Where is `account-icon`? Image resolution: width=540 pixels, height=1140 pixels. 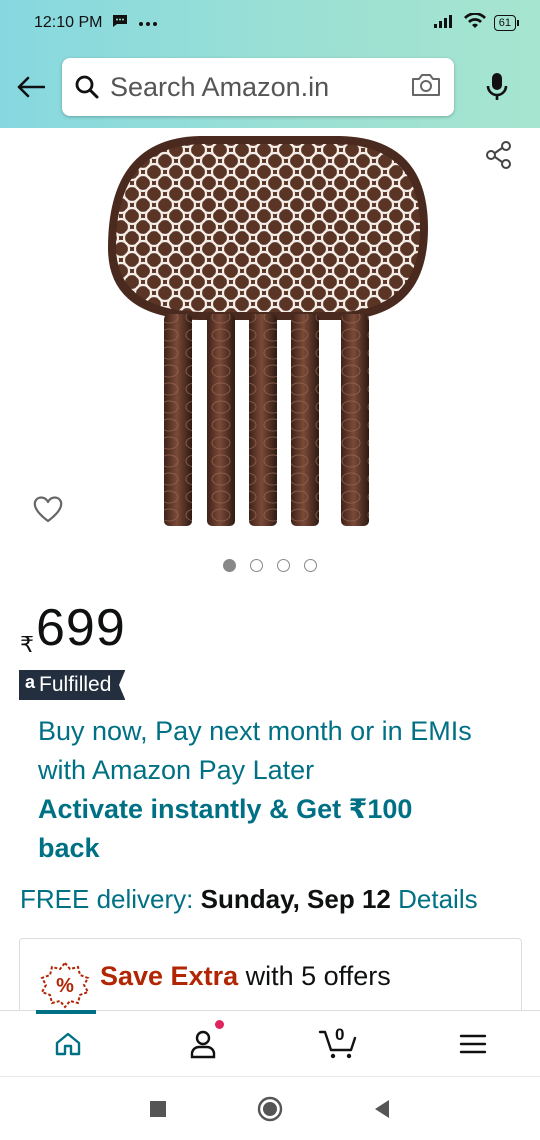
account-icon is located at coordinates (202, 1044).